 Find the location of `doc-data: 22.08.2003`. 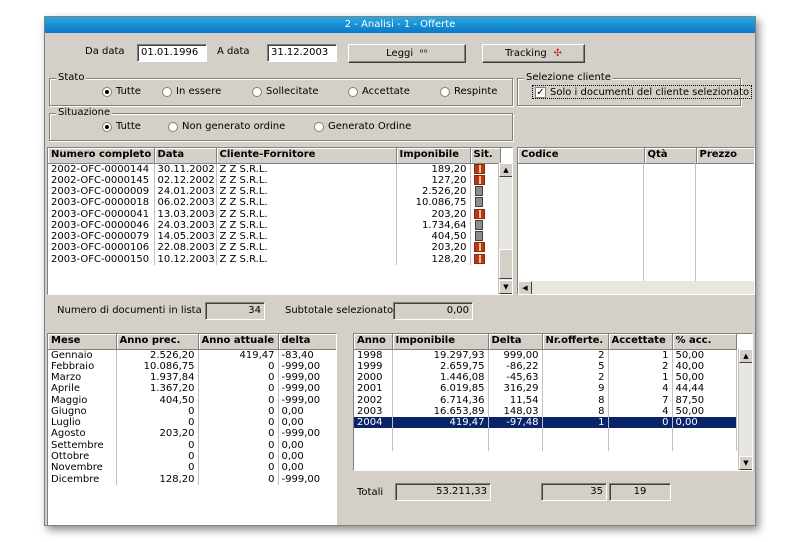

doc-data: 22.08.2003 is located at coordinates (185, 248).